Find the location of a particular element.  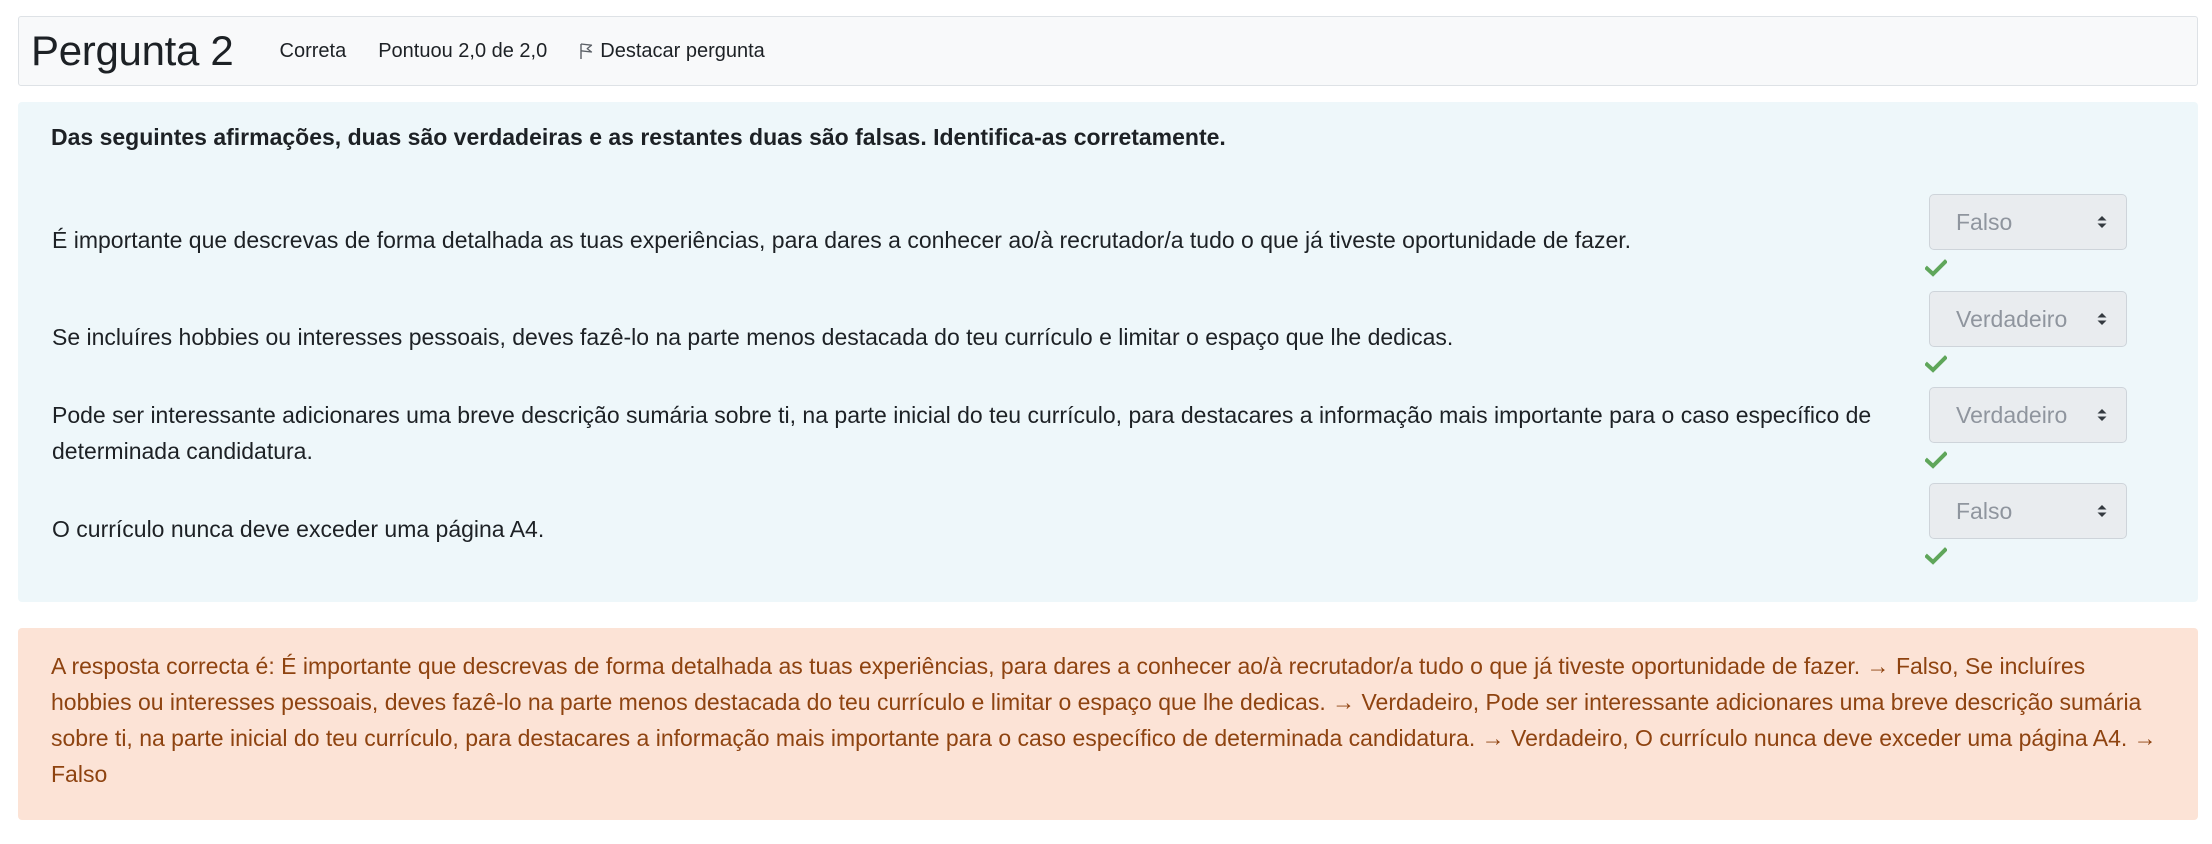

flag-icon is located at coordinates (586, 51).